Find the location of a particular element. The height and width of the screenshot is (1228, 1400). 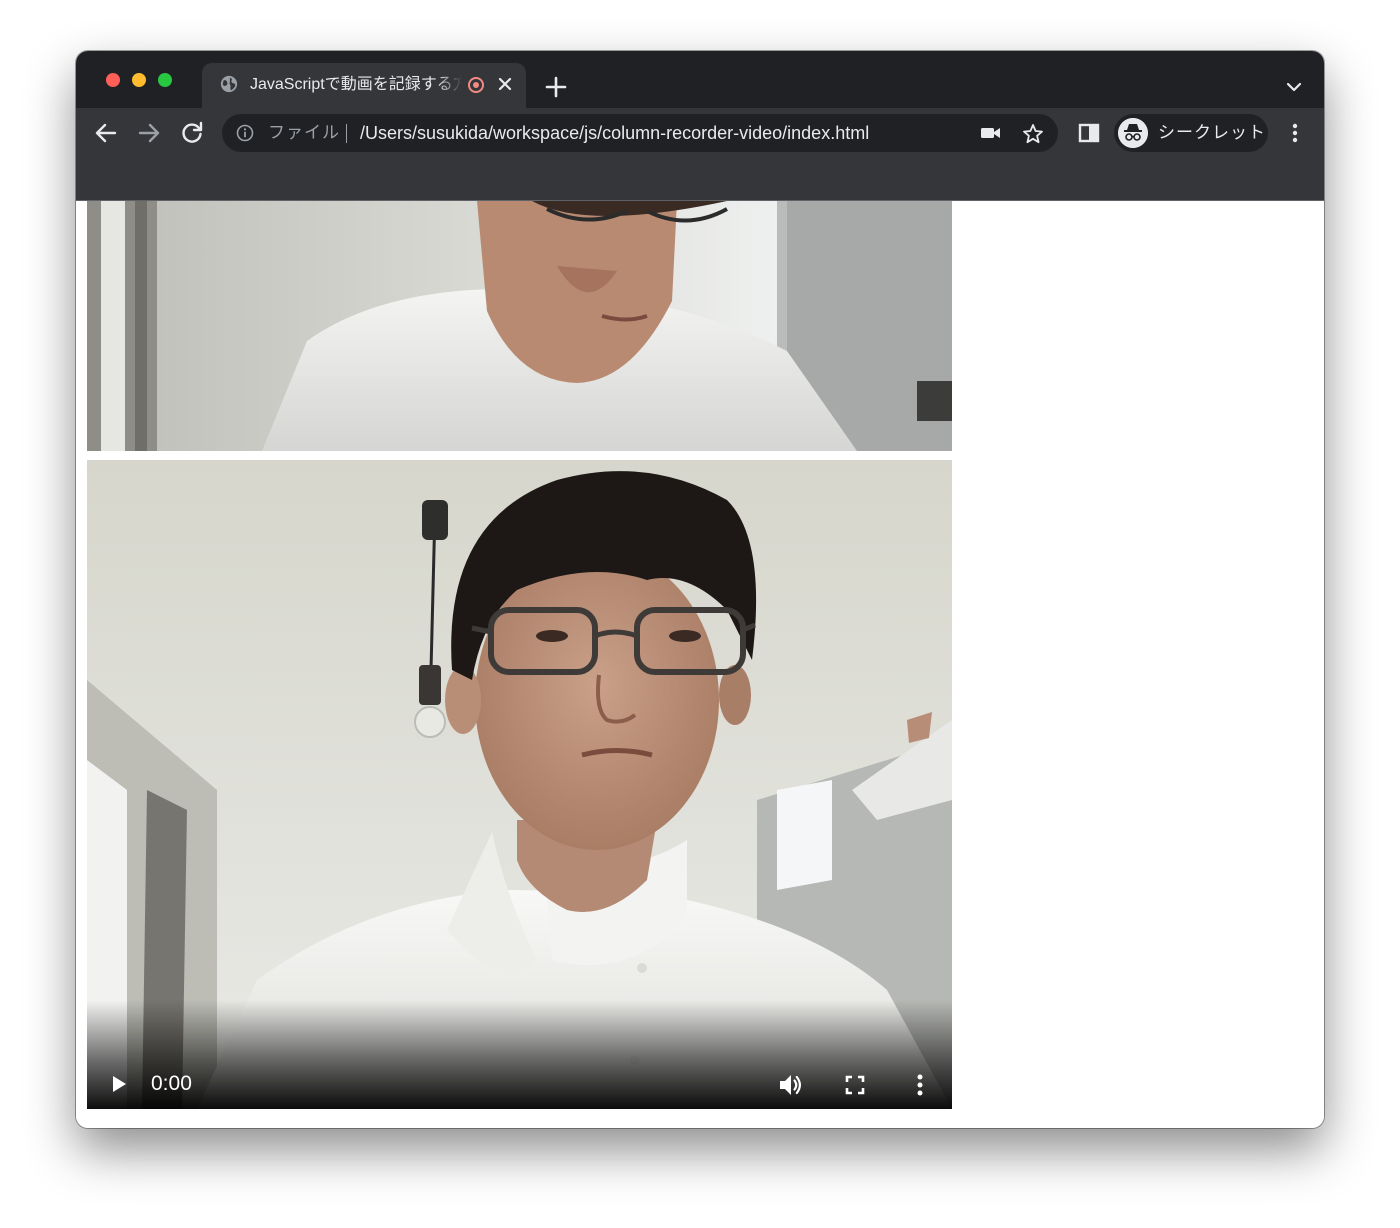

incognito-label: シークレット is located at coordinates (1212, 132).